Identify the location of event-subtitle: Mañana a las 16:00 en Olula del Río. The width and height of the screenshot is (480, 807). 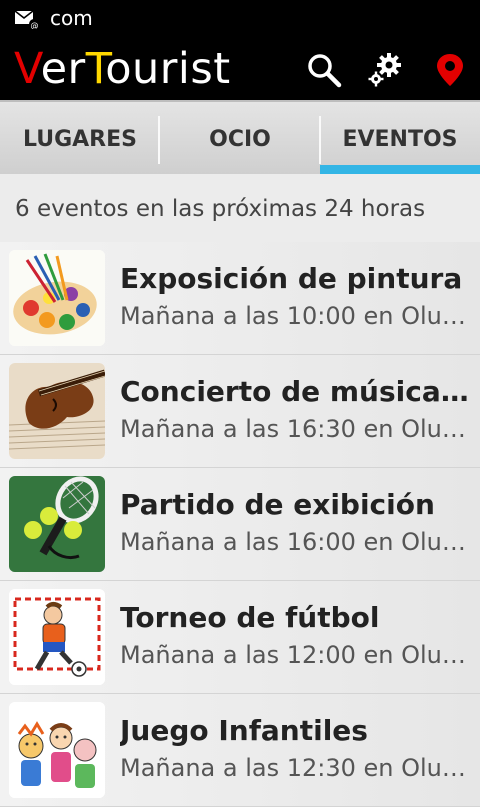
(293, 542).